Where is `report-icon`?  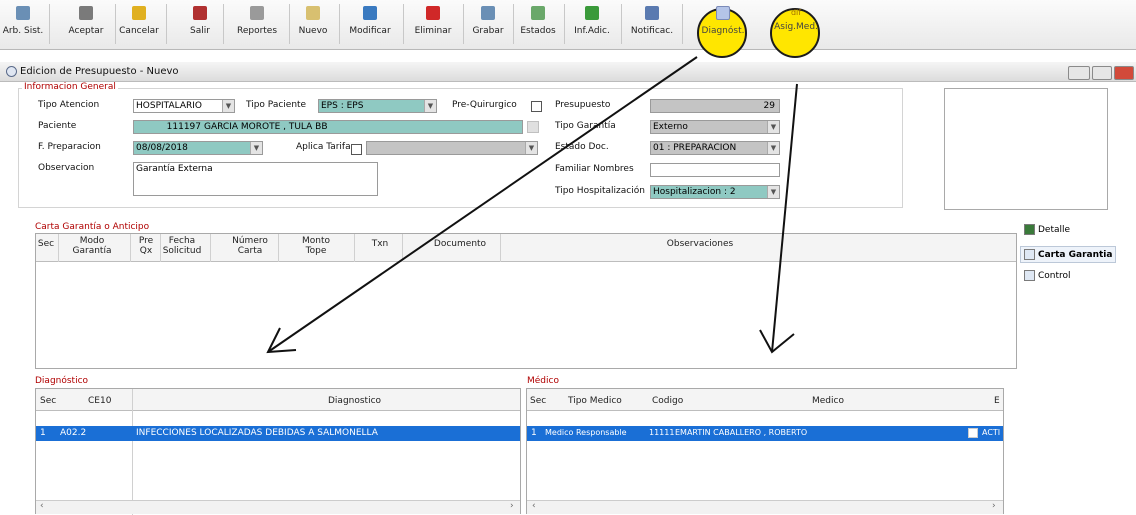 report-icon is located at coordinates (257, 13).